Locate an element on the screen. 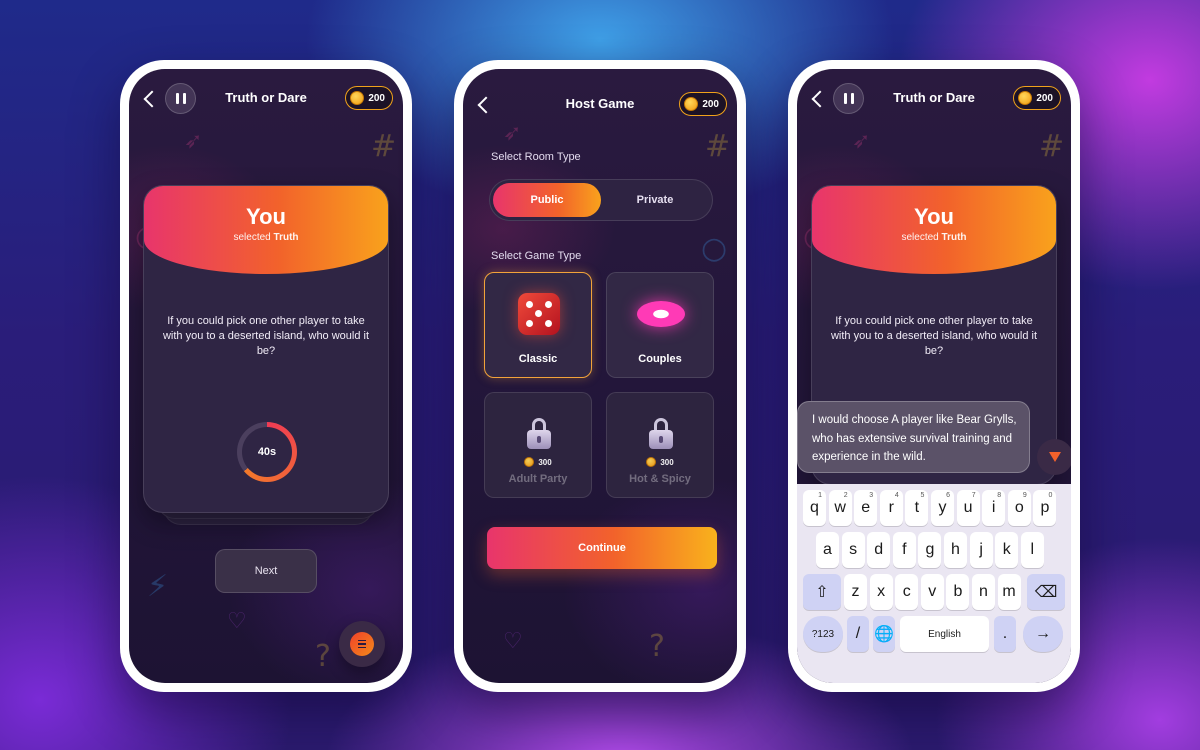  space-key: English is located at coordinates (944, 634).